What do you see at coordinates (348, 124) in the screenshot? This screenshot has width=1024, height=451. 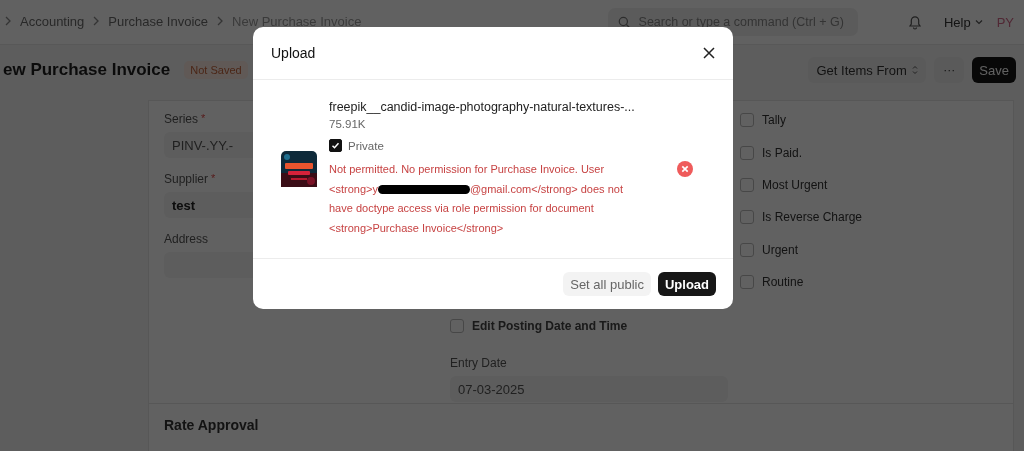 I see `file-size: 75.91K` at bounding box center [348, 124].